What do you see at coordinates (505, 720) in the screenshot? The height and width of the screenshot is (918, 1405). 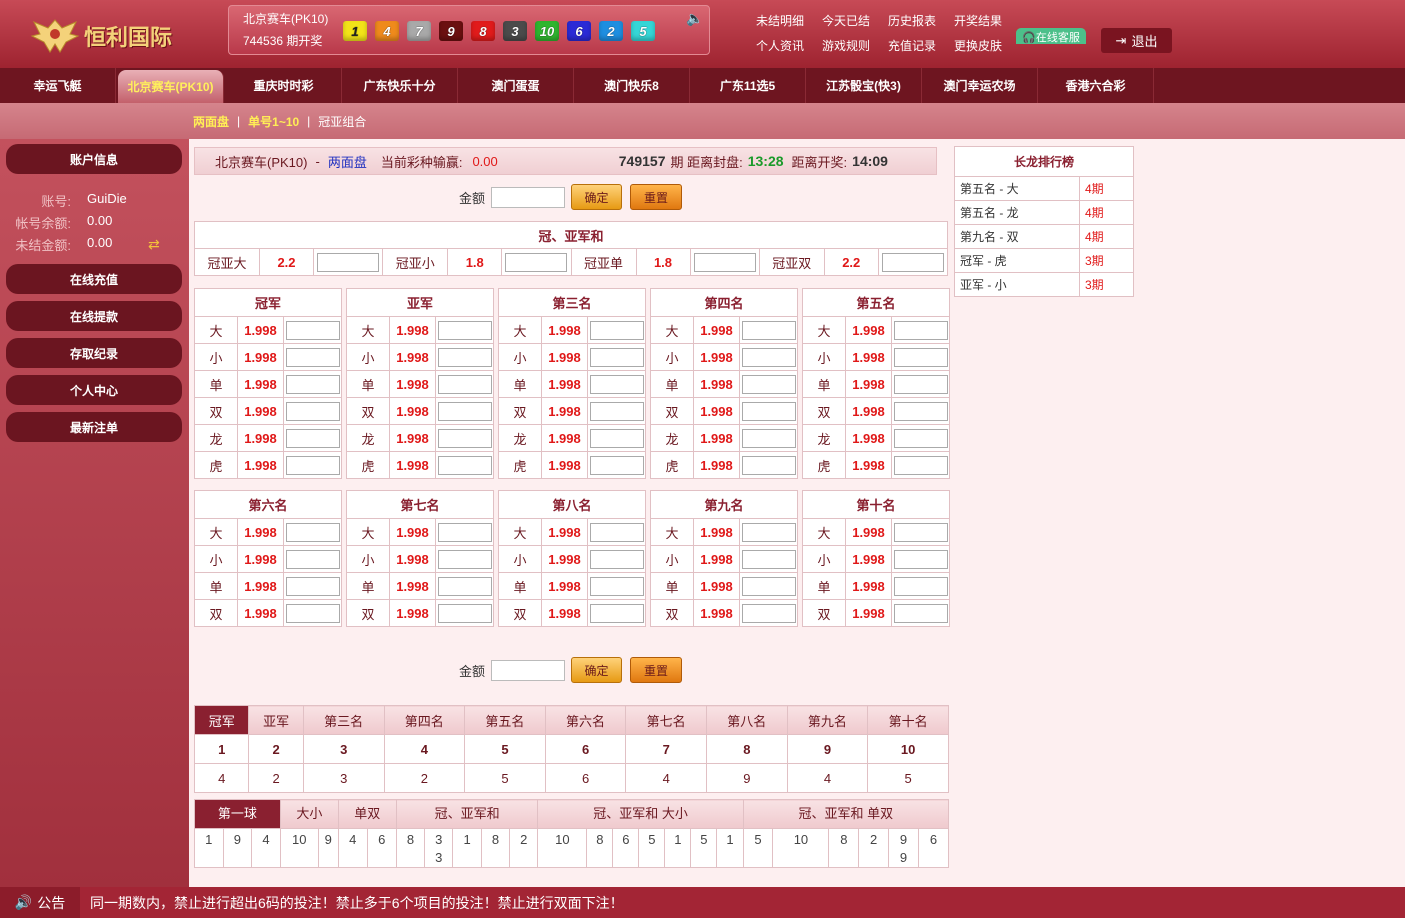 I see `result-tab: 第五名` at bounding box center [505, 720].